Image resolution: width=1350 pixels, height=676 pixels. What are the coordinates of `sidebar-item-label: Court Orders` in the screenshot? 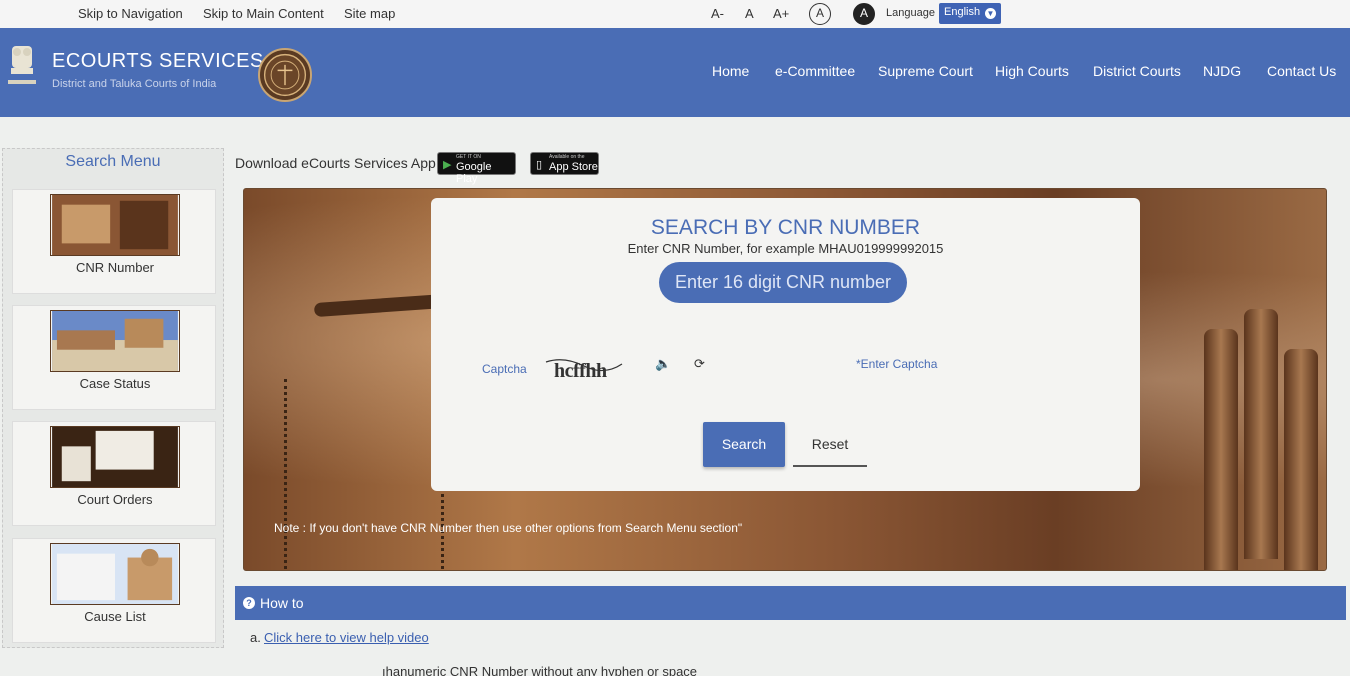 It's located at (115, 499).